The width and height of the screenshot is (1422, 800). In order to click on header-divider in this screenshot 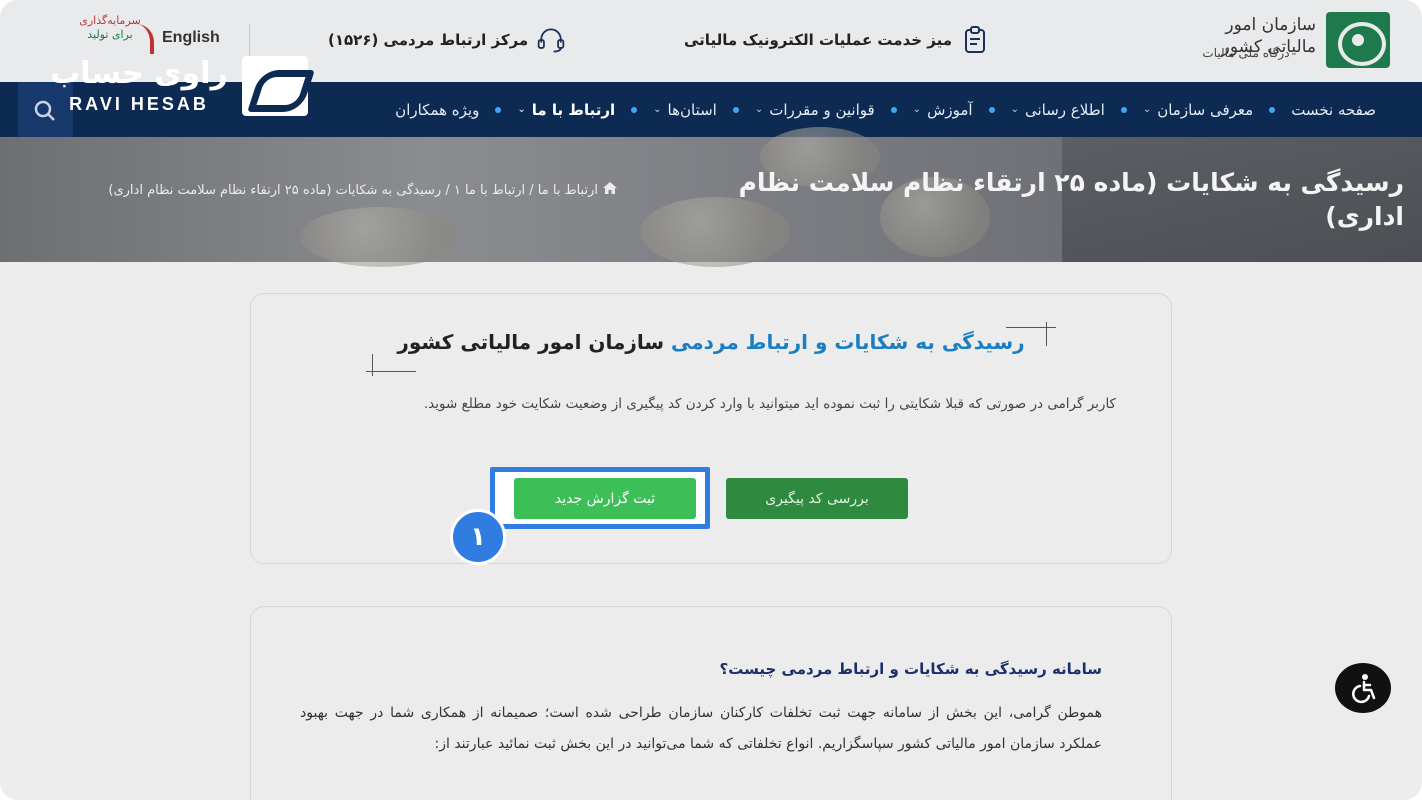, I will do `click(249, 42)`.